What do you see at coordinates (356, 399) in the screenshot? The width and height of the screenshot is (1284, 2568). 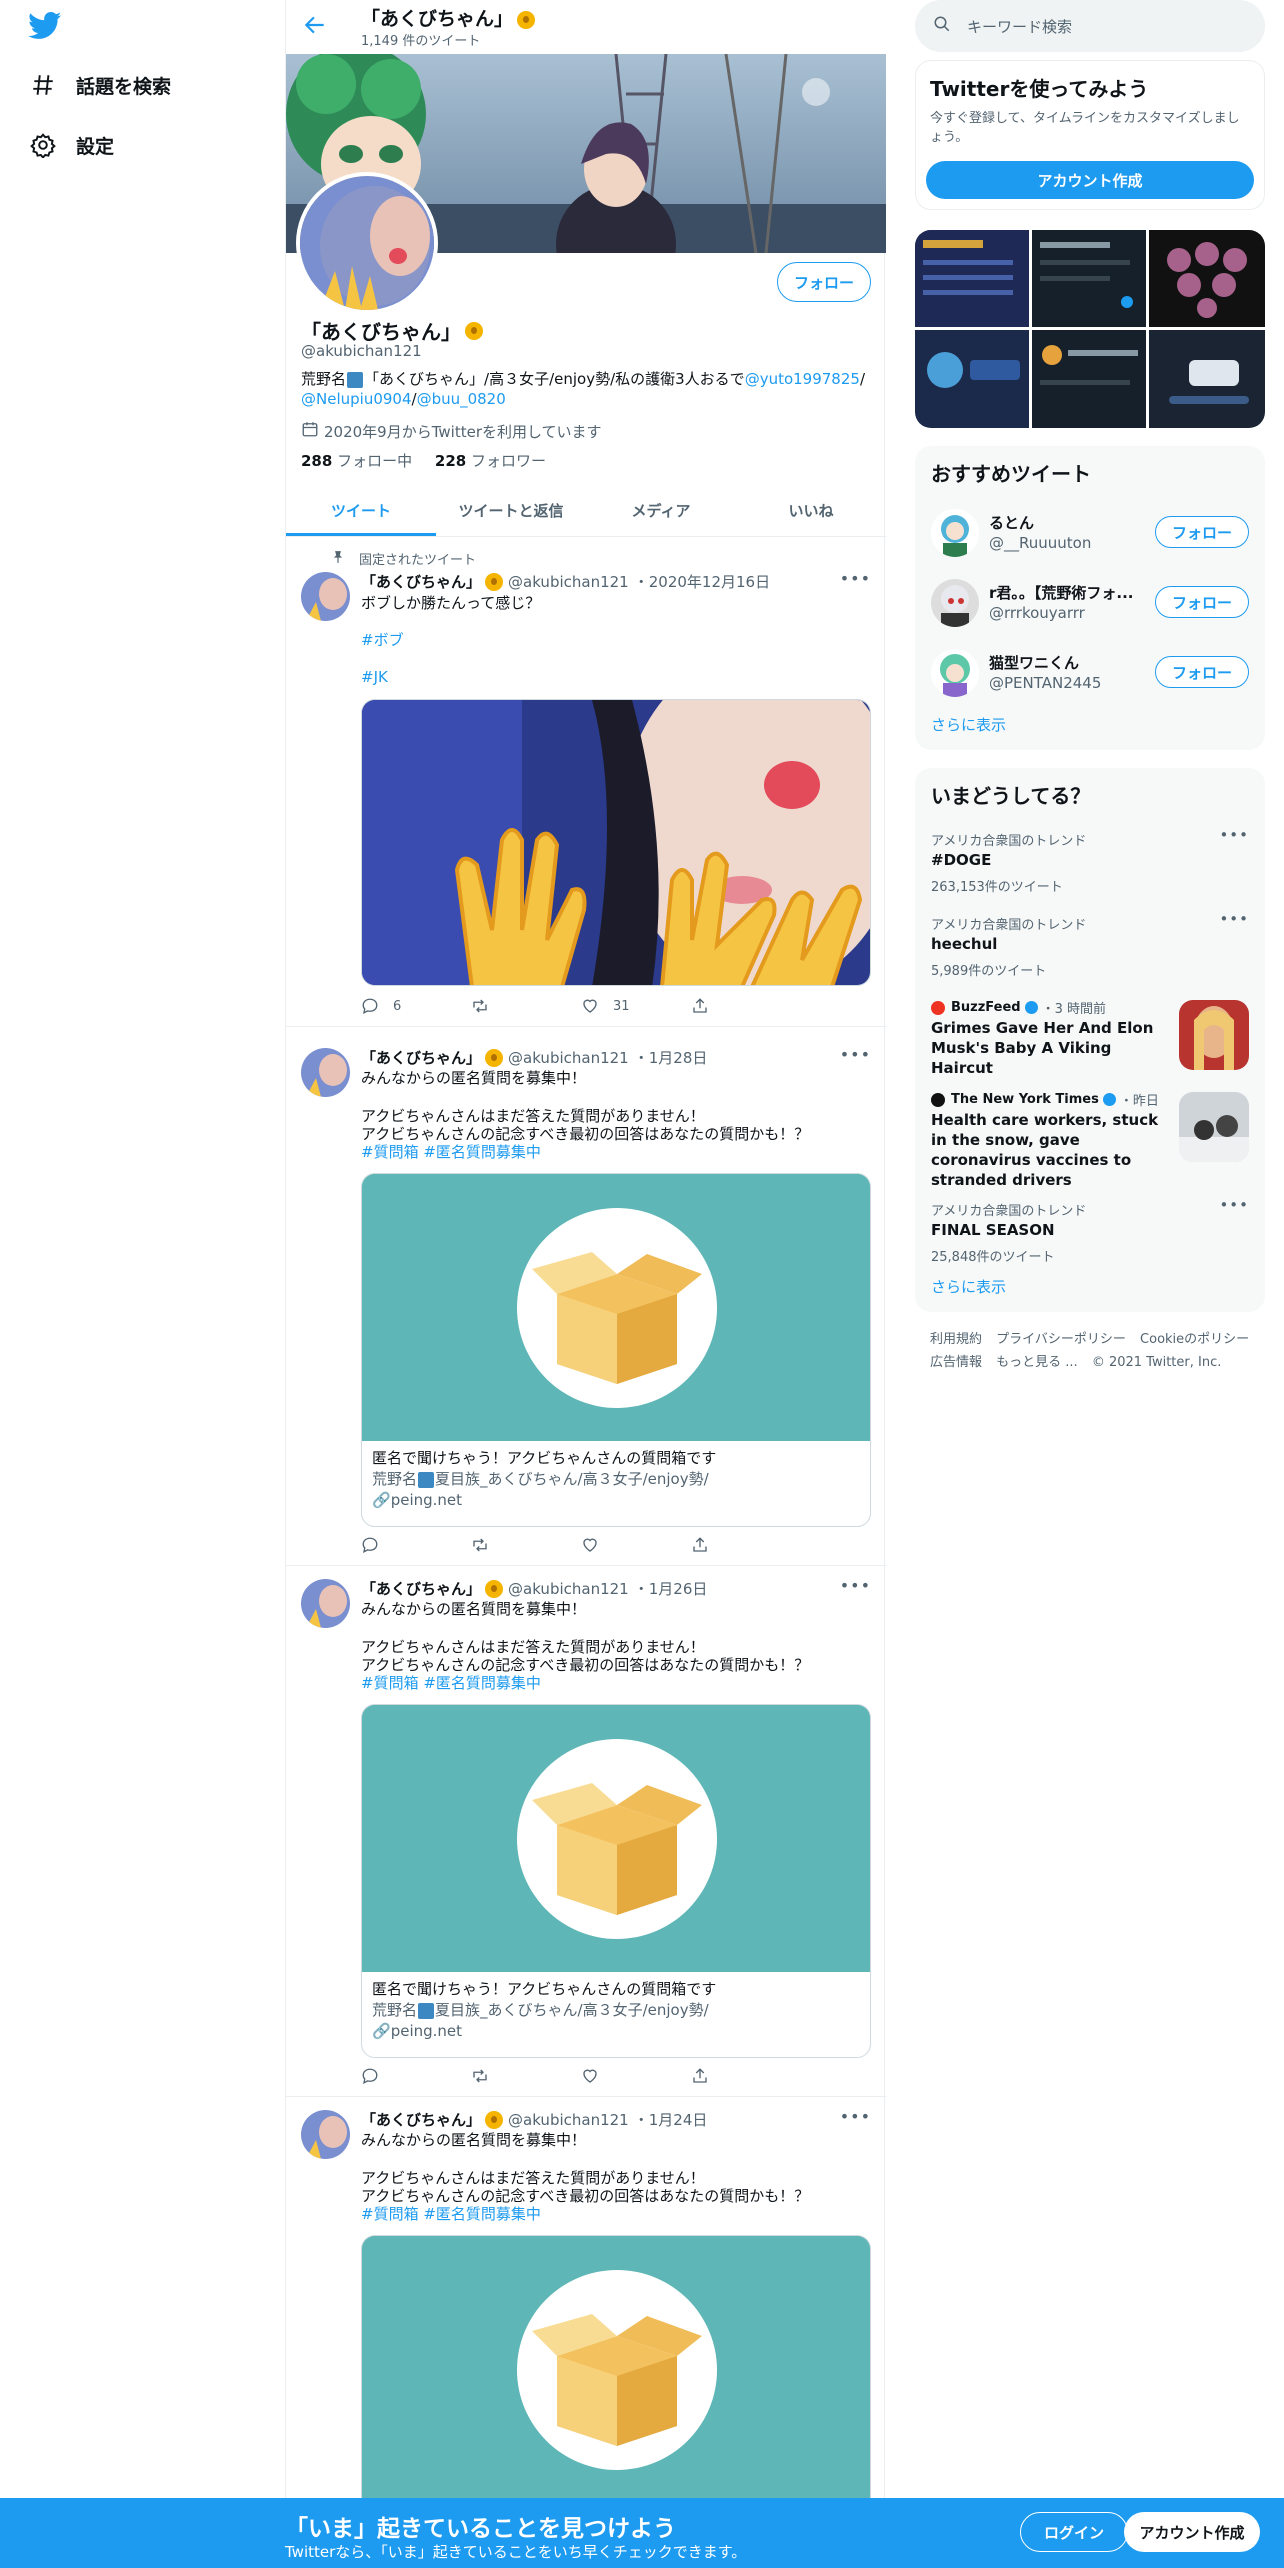 I see `bio-mention-2: @Nelupiu0904` at bounding box center [356, 399].